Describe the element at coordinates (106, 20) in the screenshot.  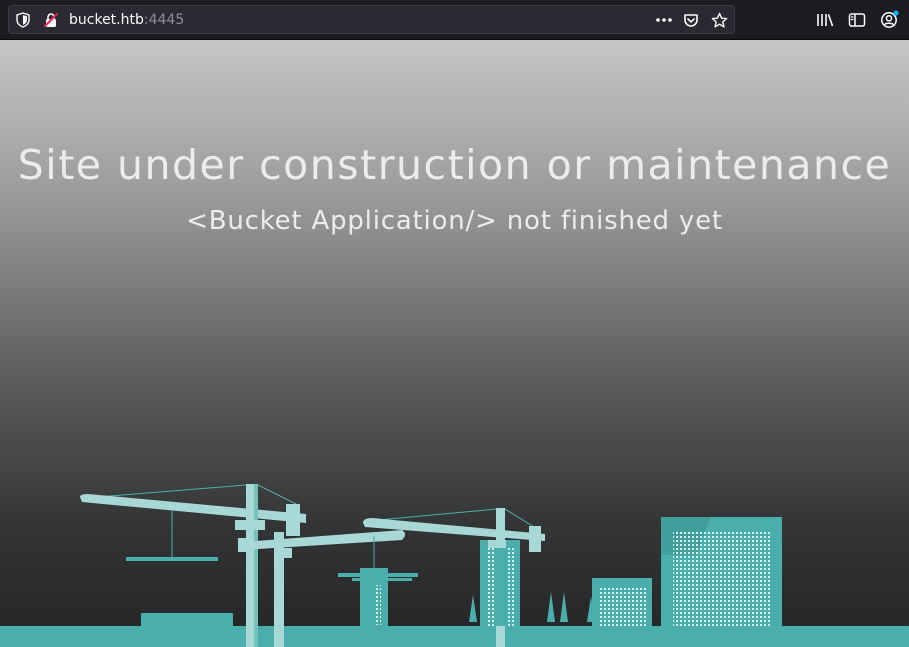
I see `url-host: bucket.htb` at that location.